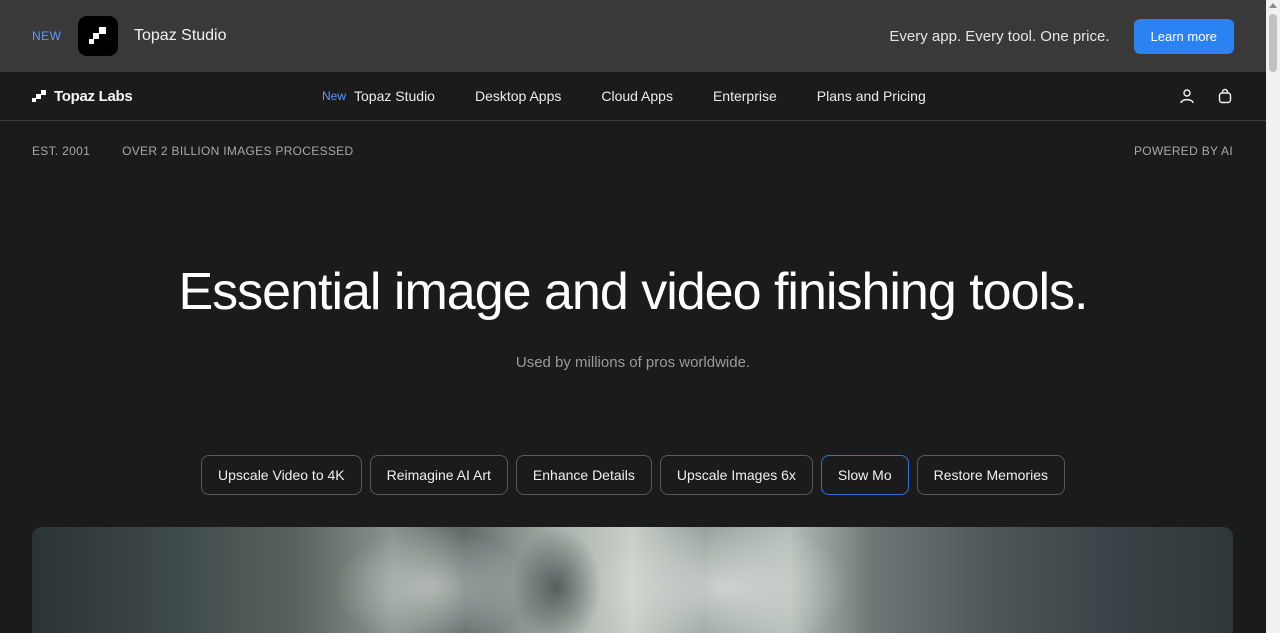 Image resolution: width=1280 pixels, height=633 pixels. Describe the element at coordinates (583, 475) in the screenshot. I see `pill-enhance-details: Enhance Details` at that location.